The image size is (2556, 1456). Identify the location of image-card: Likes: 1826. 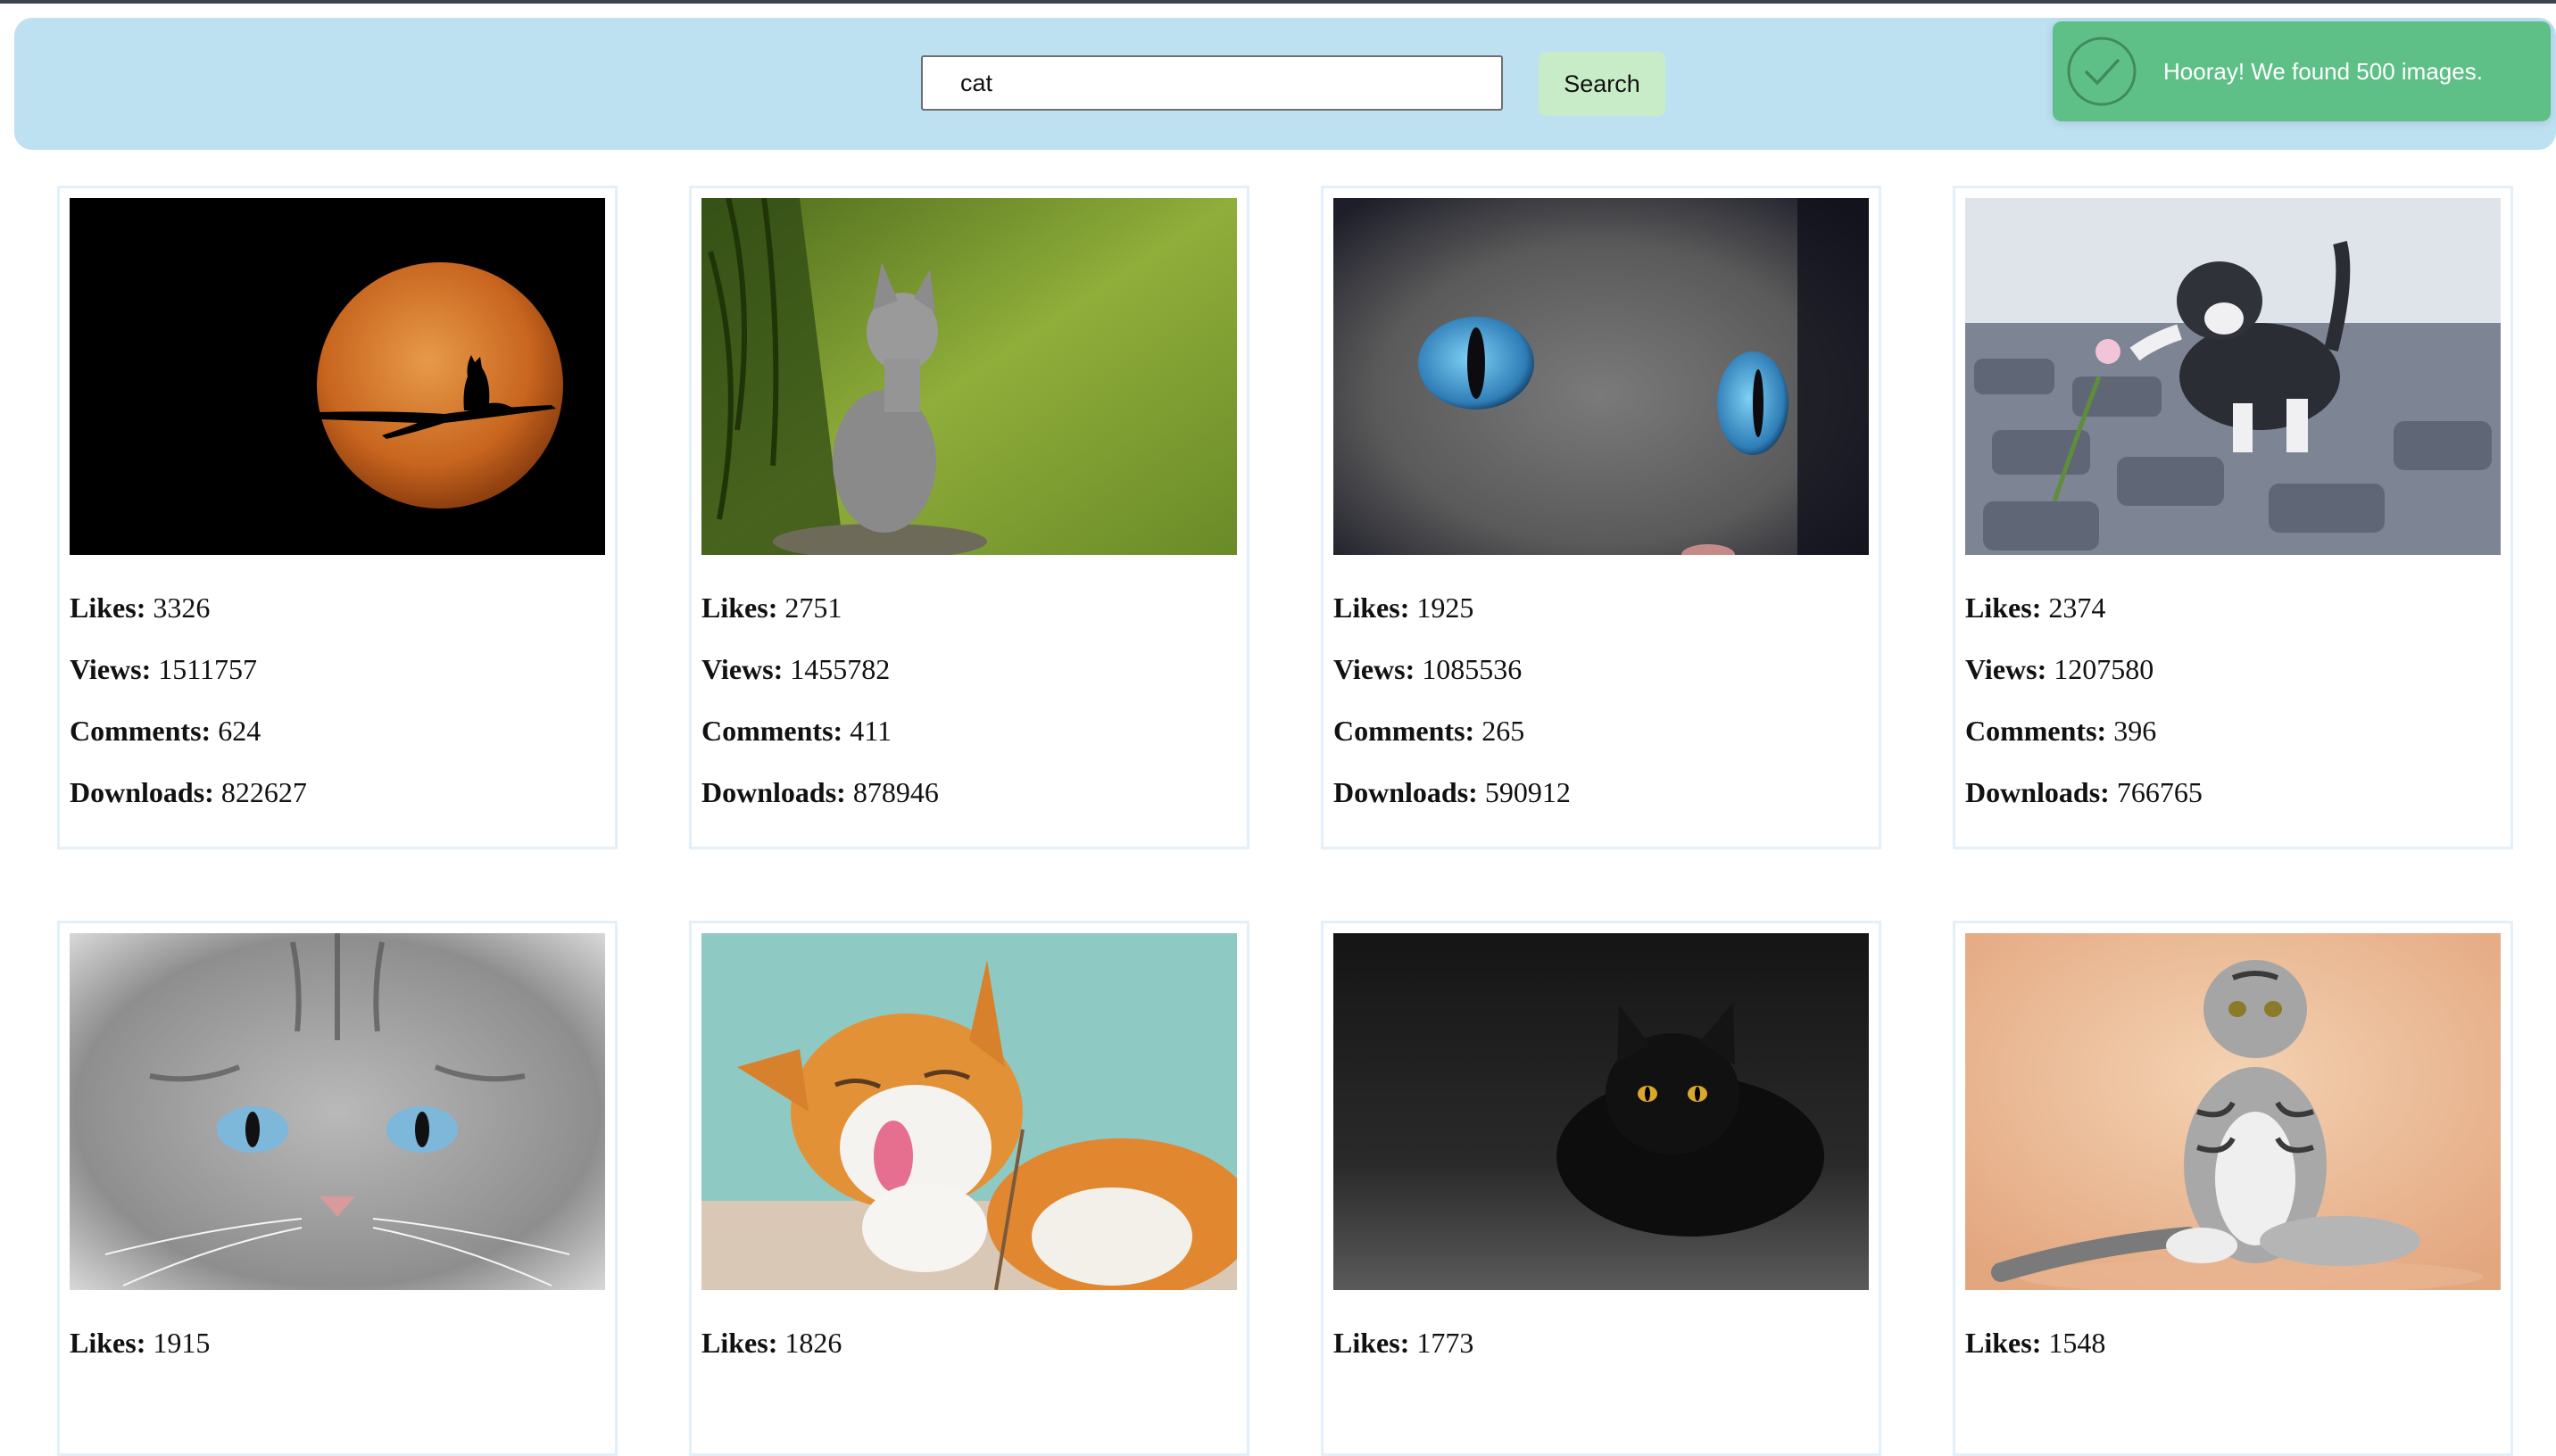
(969, 1189).